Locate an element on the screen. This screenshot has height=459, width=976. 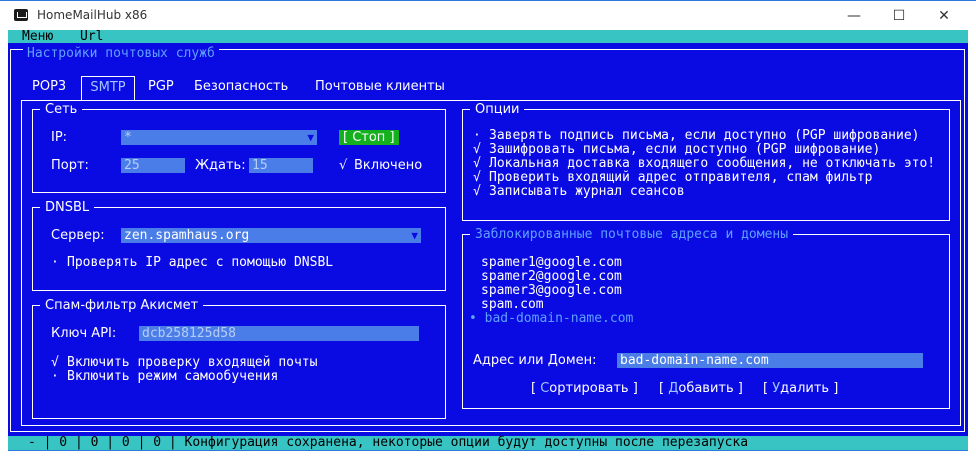
option-mark: · is located at coordinates (477, 136).